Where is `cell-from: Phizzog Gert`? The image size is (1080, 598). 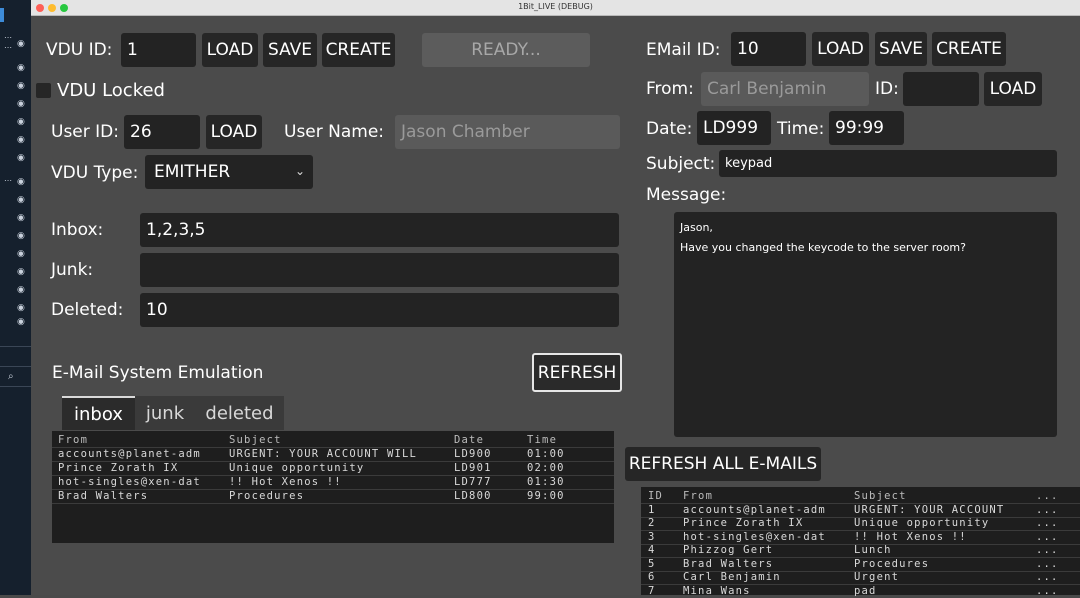
cell-from: Phizzog Gert is located at coordinates (728, 550).